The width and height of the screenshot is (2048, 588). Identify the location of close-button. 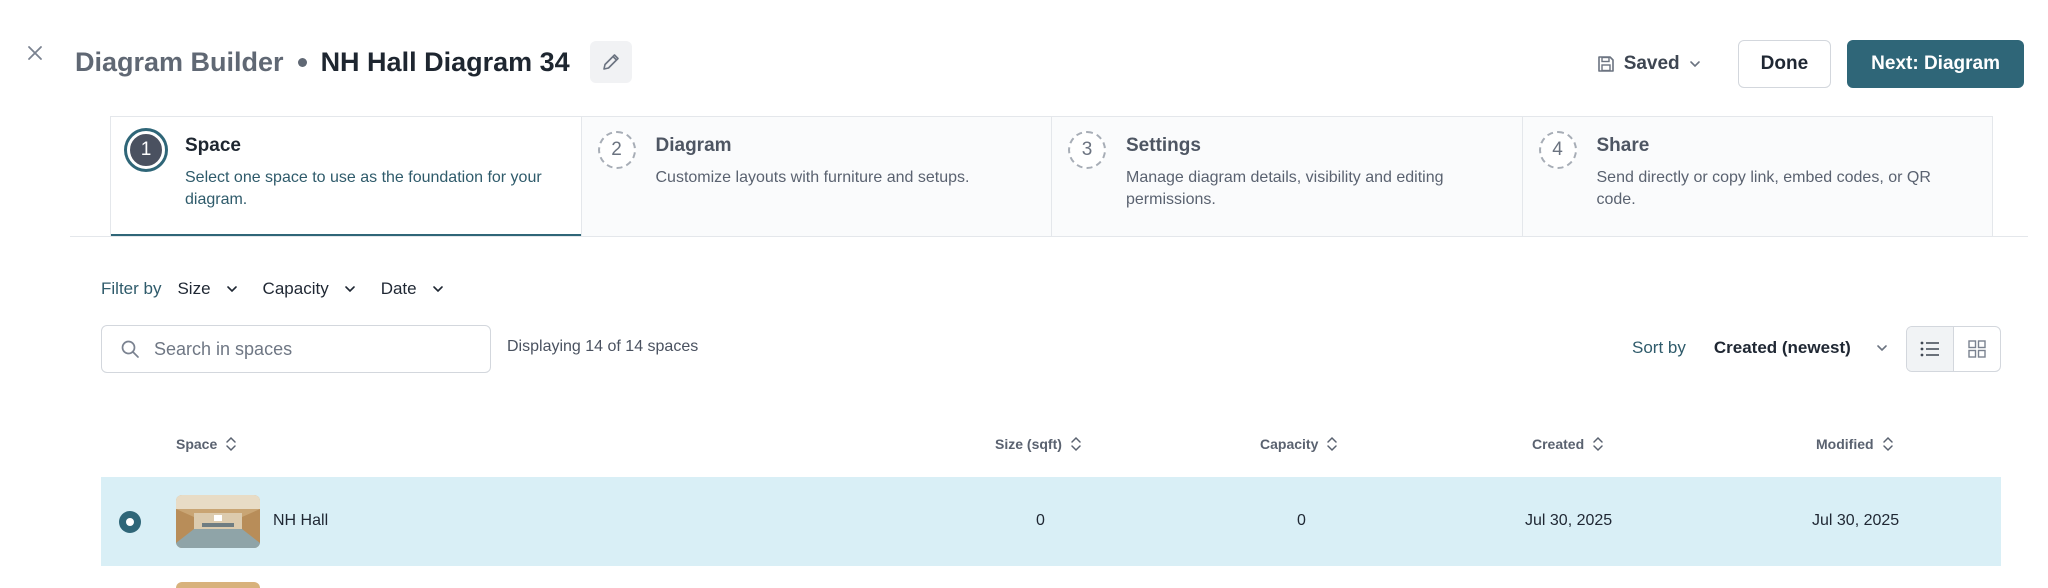
(35, 53).